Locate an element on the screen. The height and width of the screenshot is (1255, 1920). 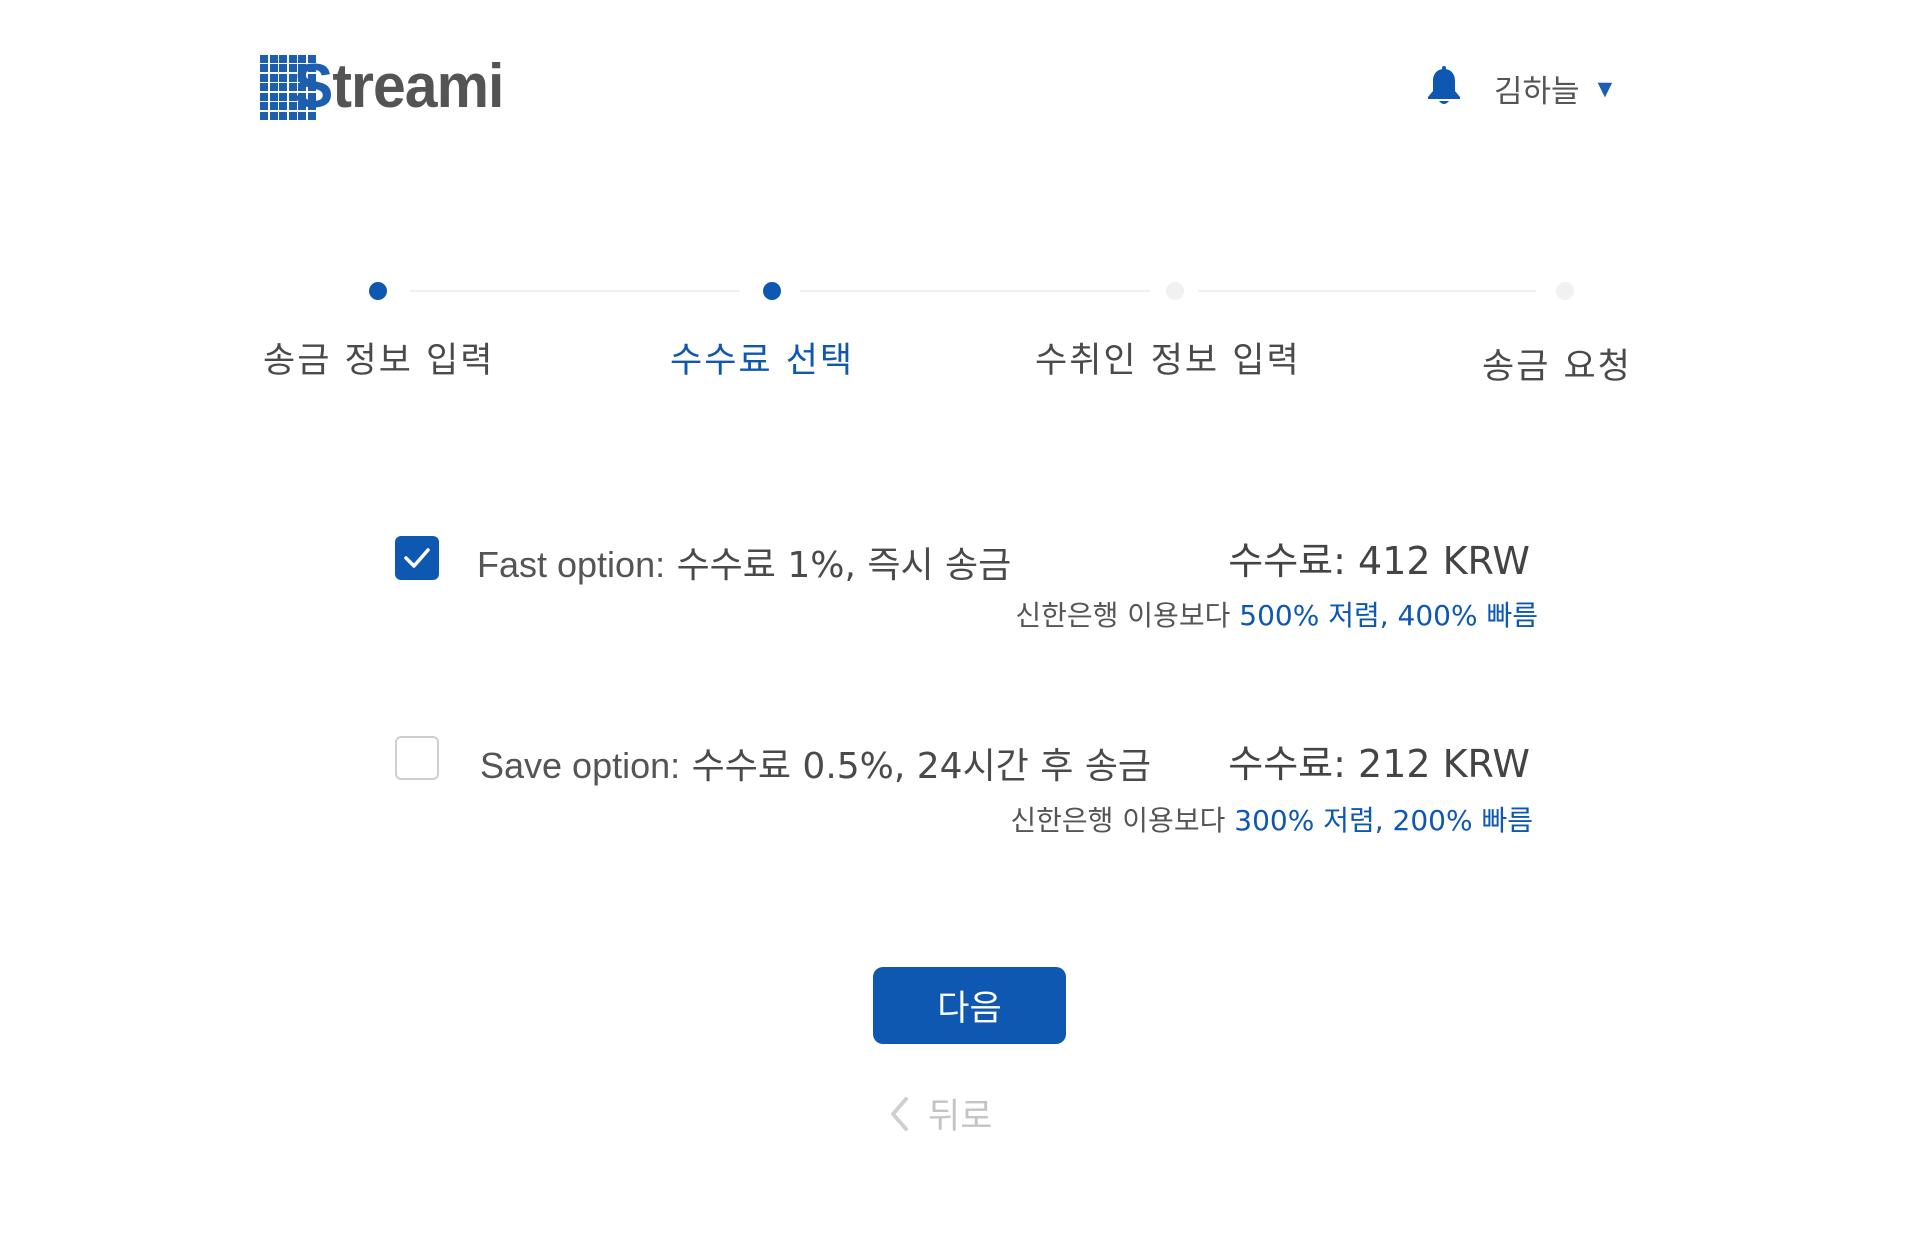
save-option-fee: 수수료: 212 KRW is located at coordinates (1379, 764).